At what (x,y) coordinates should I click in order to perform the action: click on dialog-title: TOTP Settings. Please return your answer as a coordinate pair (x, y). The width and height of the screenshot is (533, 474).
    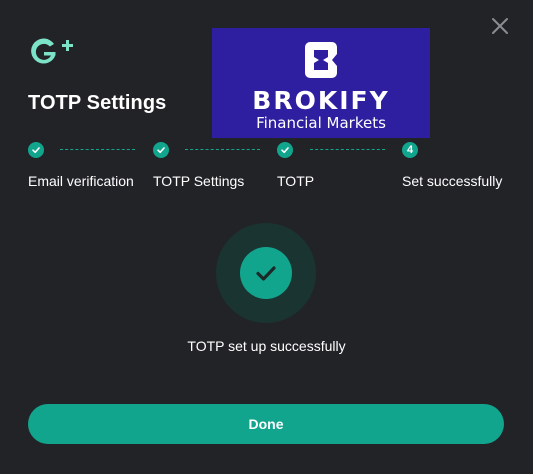
    Looking at the image, I should click on (97, 103).